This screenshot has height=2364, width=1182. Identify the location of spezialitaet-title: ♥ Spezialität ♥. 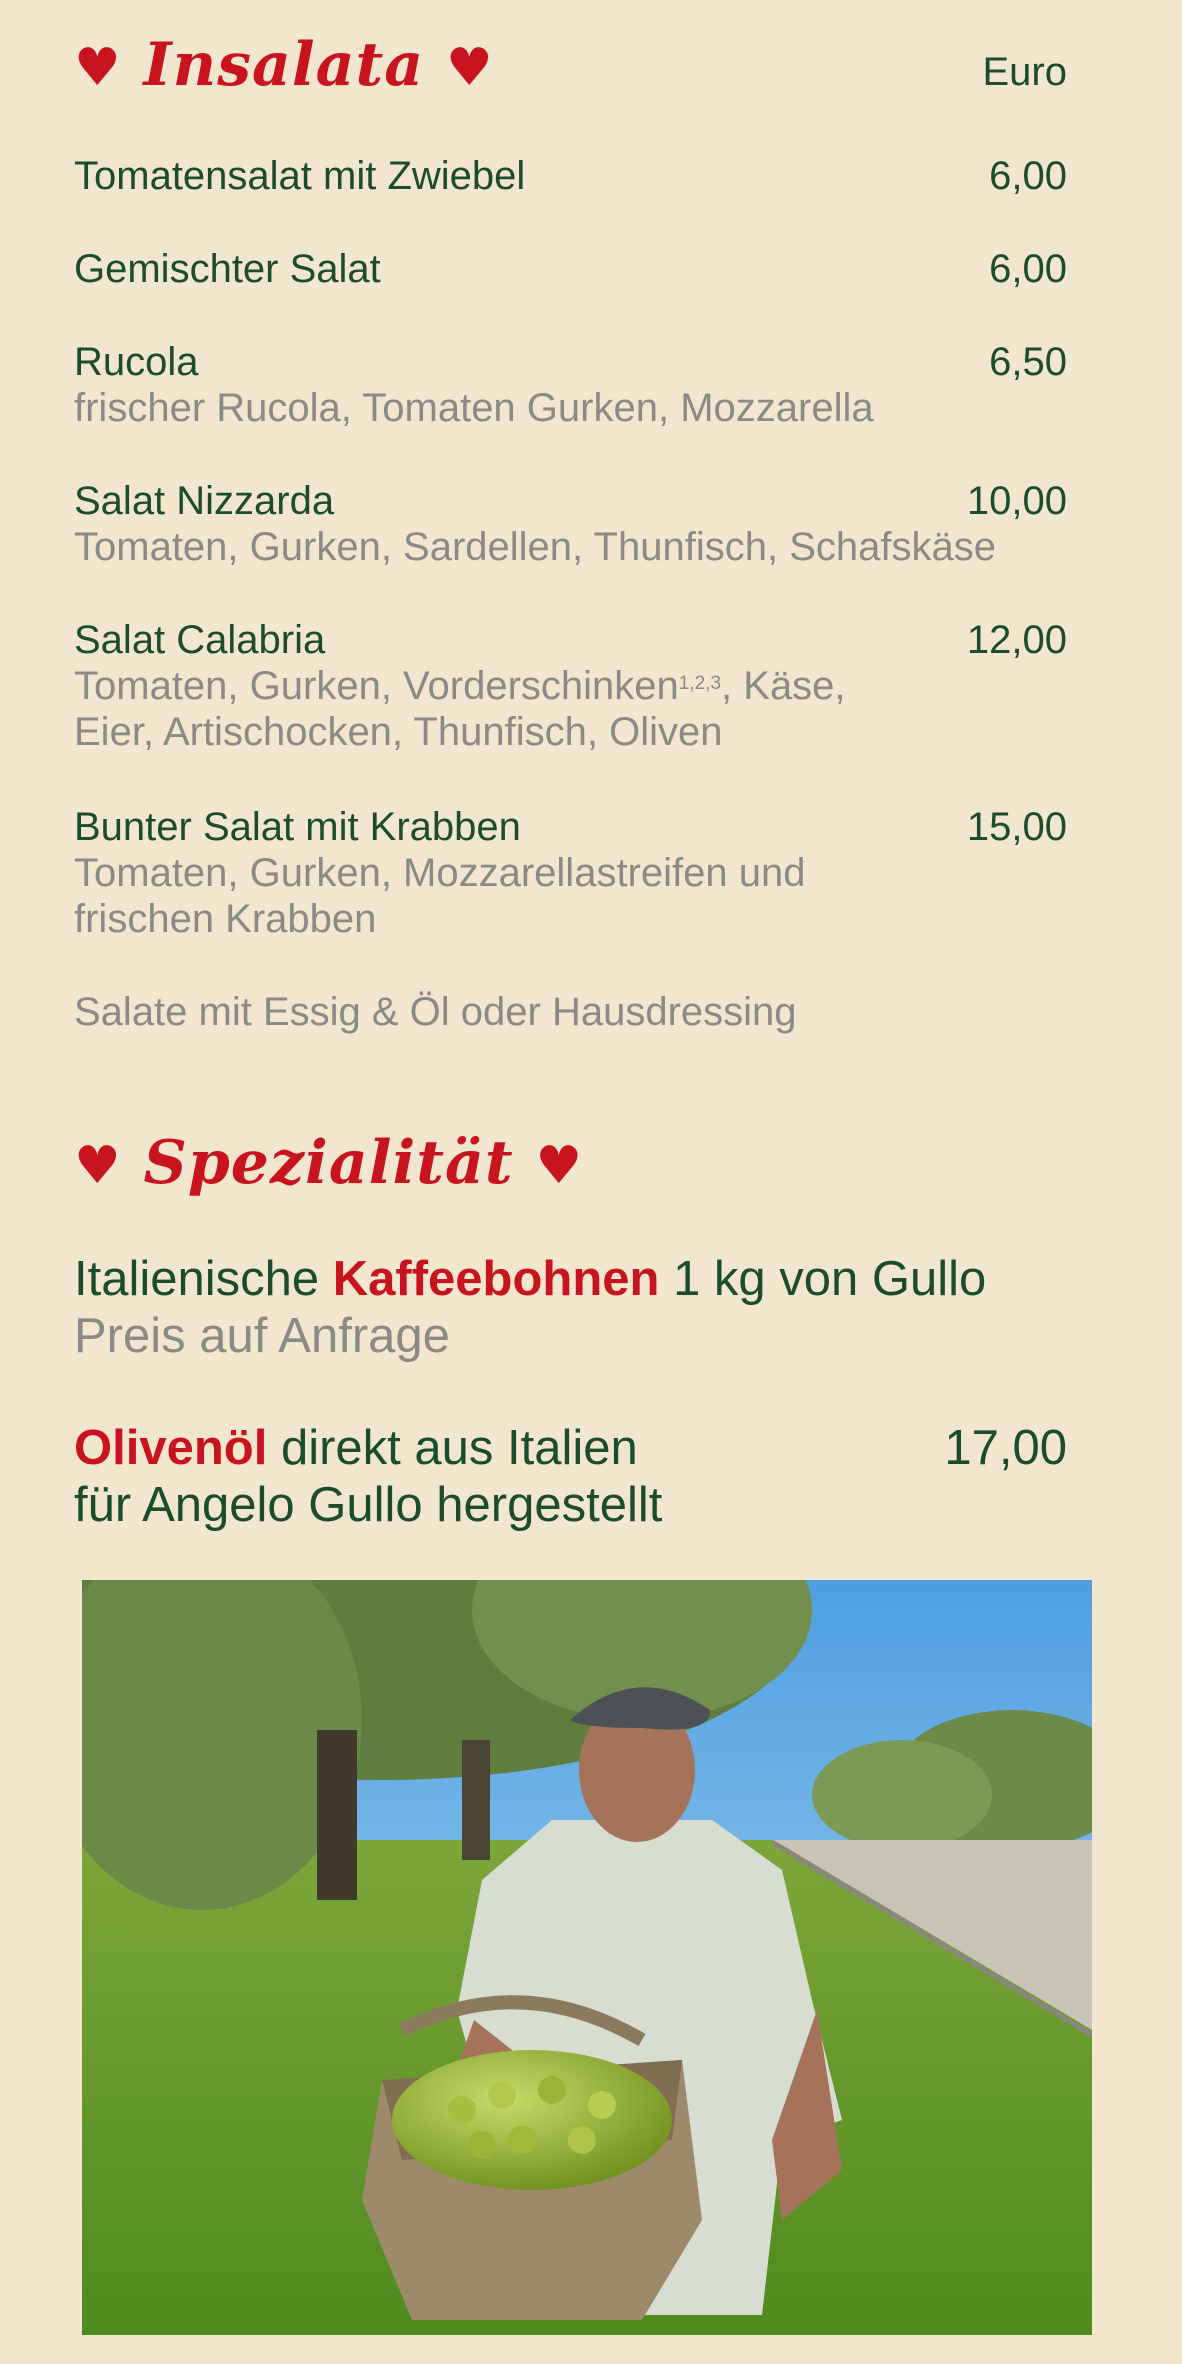
(328, 1163).